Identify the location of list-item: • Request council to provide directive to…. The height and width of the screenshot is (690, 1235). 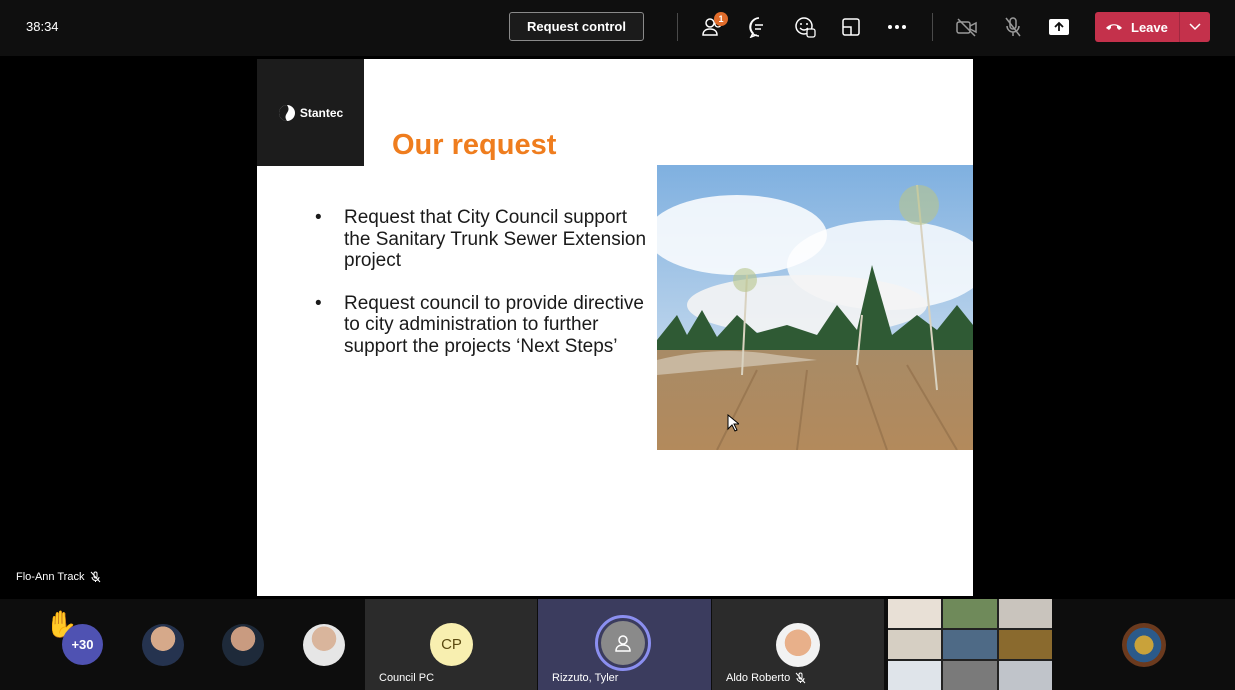
(482, 325).